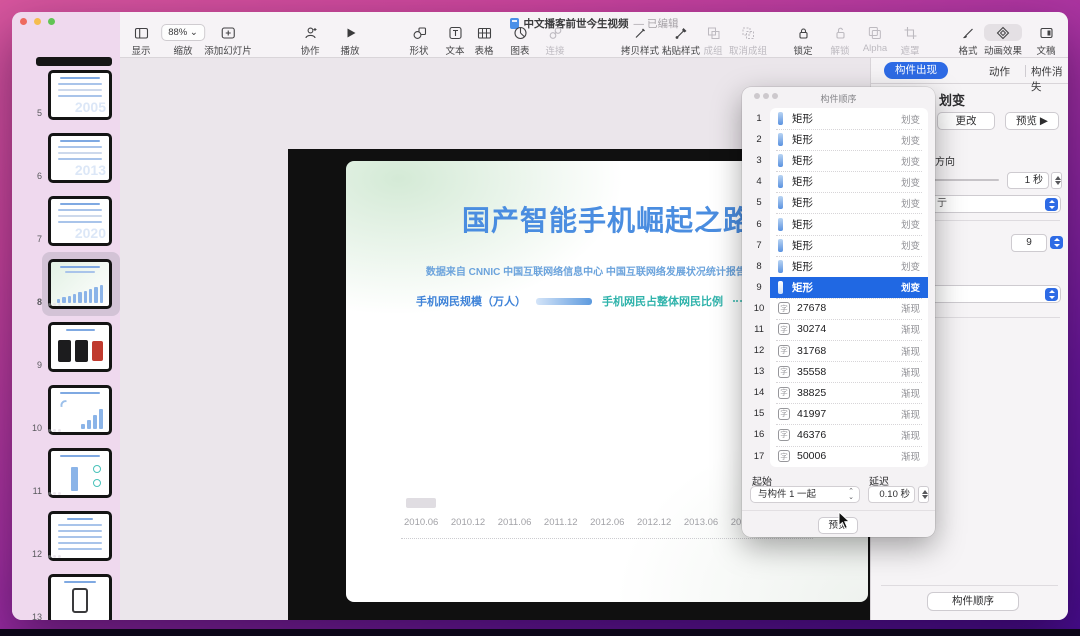 Image resolution: width=1080 pixels, height=636 pixels. I want to click on x-tick: 2012.06, so click(607, 522).